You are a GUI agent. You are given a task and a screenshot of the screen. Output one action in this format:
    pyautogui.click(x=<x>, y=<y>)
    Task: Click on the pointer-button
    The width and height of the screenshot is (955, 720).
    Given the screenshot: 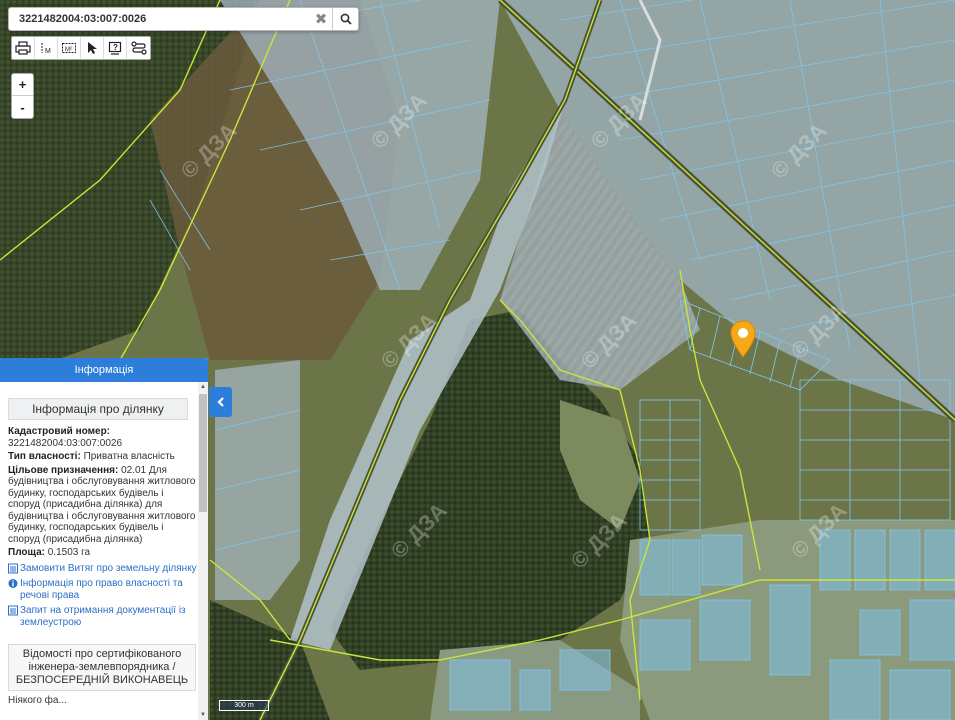 What is the action you would take?
    pyautogui.click(x=92, y=48)
    